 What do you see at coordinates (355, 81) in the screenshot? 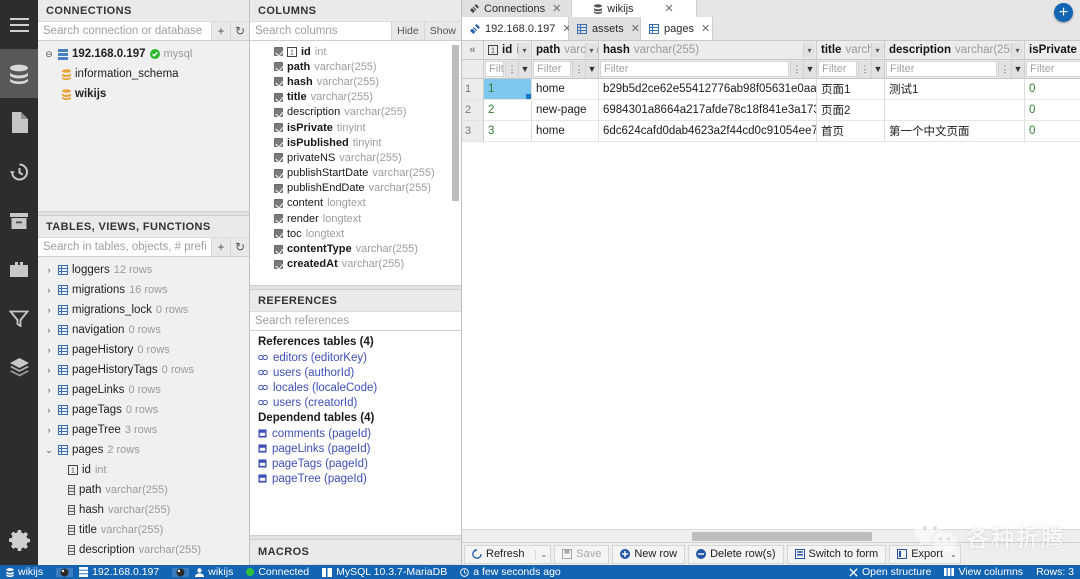
I see `column-checkbox-row: hash varchar(255)` at bounding box center [355, 81].